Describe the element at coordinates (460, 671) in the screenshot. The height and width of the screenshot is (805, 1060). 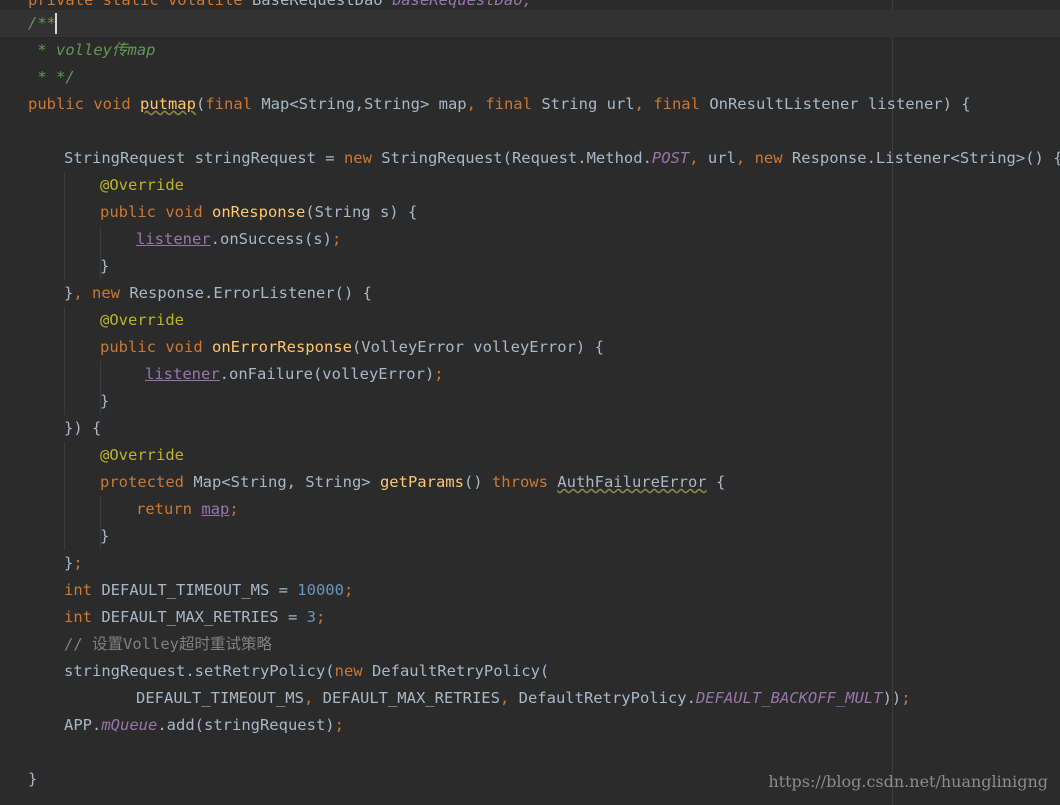
I see `code-token: DefaultRetryPolicy(` at that location.